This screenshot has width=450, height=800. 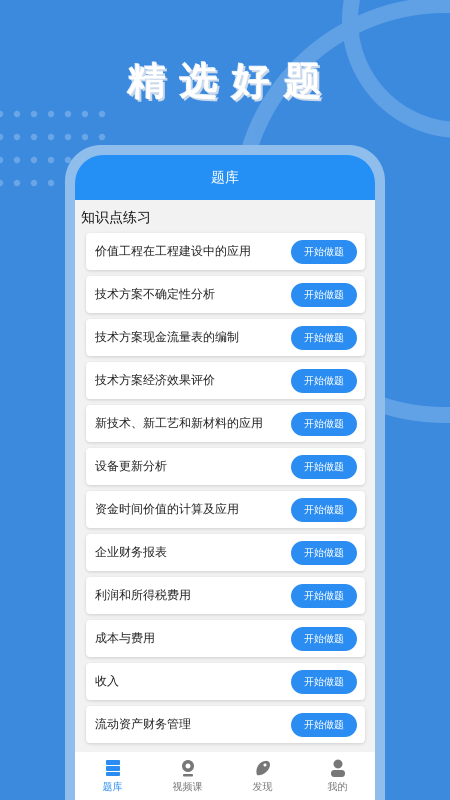 What do you see at coordinates (112, 776) in the screenshot?
I see `nav-tab: 题库` at bounding box center [112, 776].